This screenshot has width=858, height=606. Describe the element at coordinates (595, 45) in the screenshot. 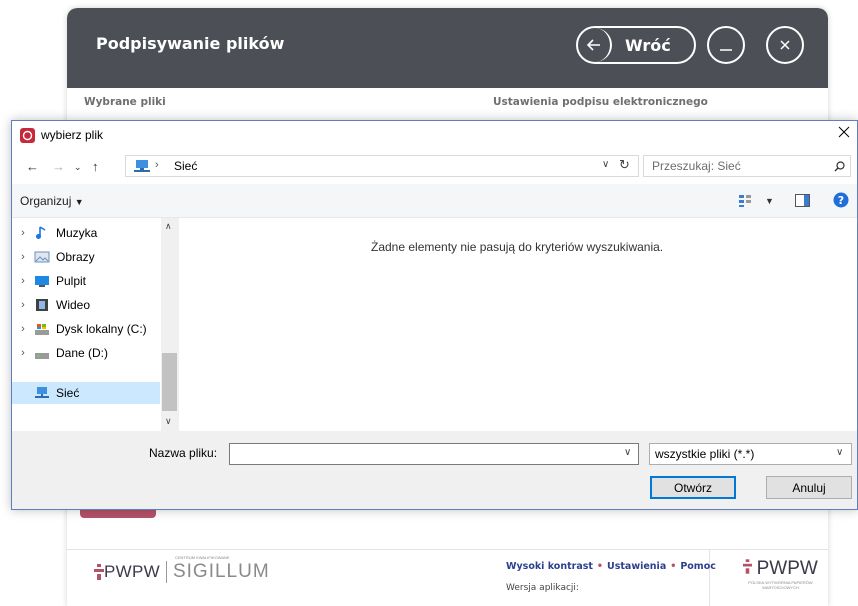

I see `arrow-left-icon` at that location.